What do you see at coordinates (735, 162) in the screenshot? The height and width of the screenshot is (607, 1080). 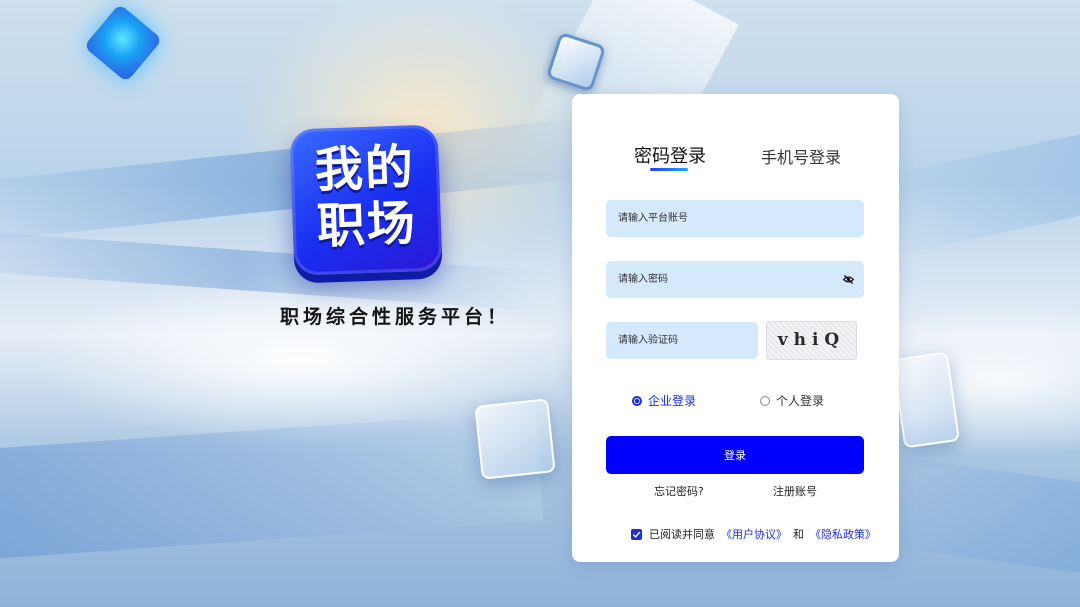 I see `login-tabs: 密码登录 手机号登录` at bounding box center [735, 162].